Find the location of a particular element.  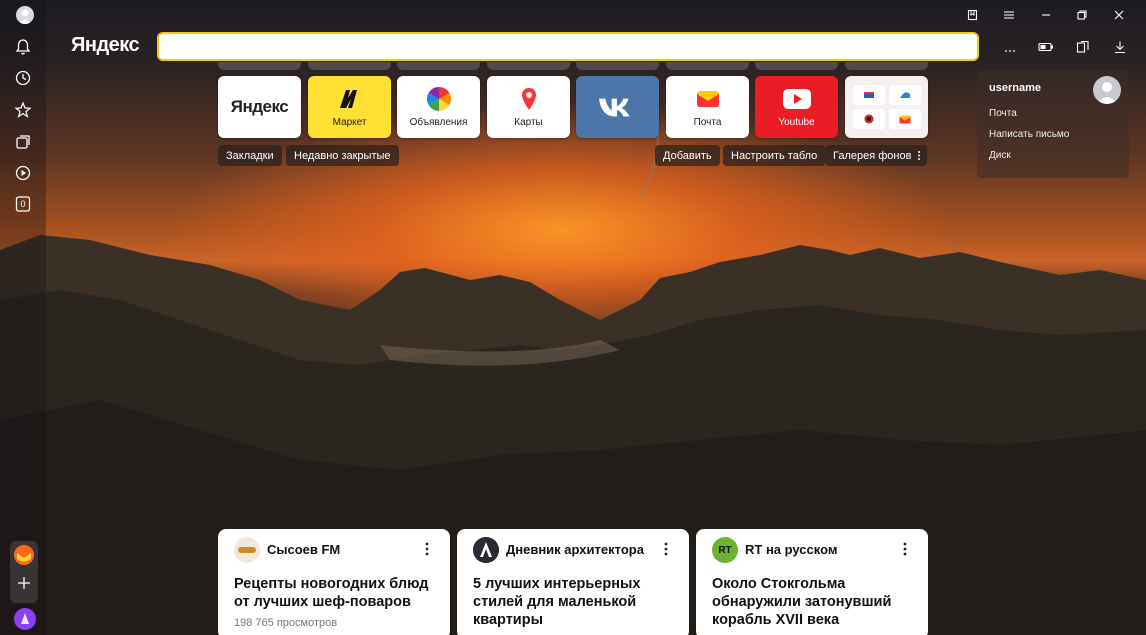

add-tile-button: Добавить is located at coordinates (687, 155).